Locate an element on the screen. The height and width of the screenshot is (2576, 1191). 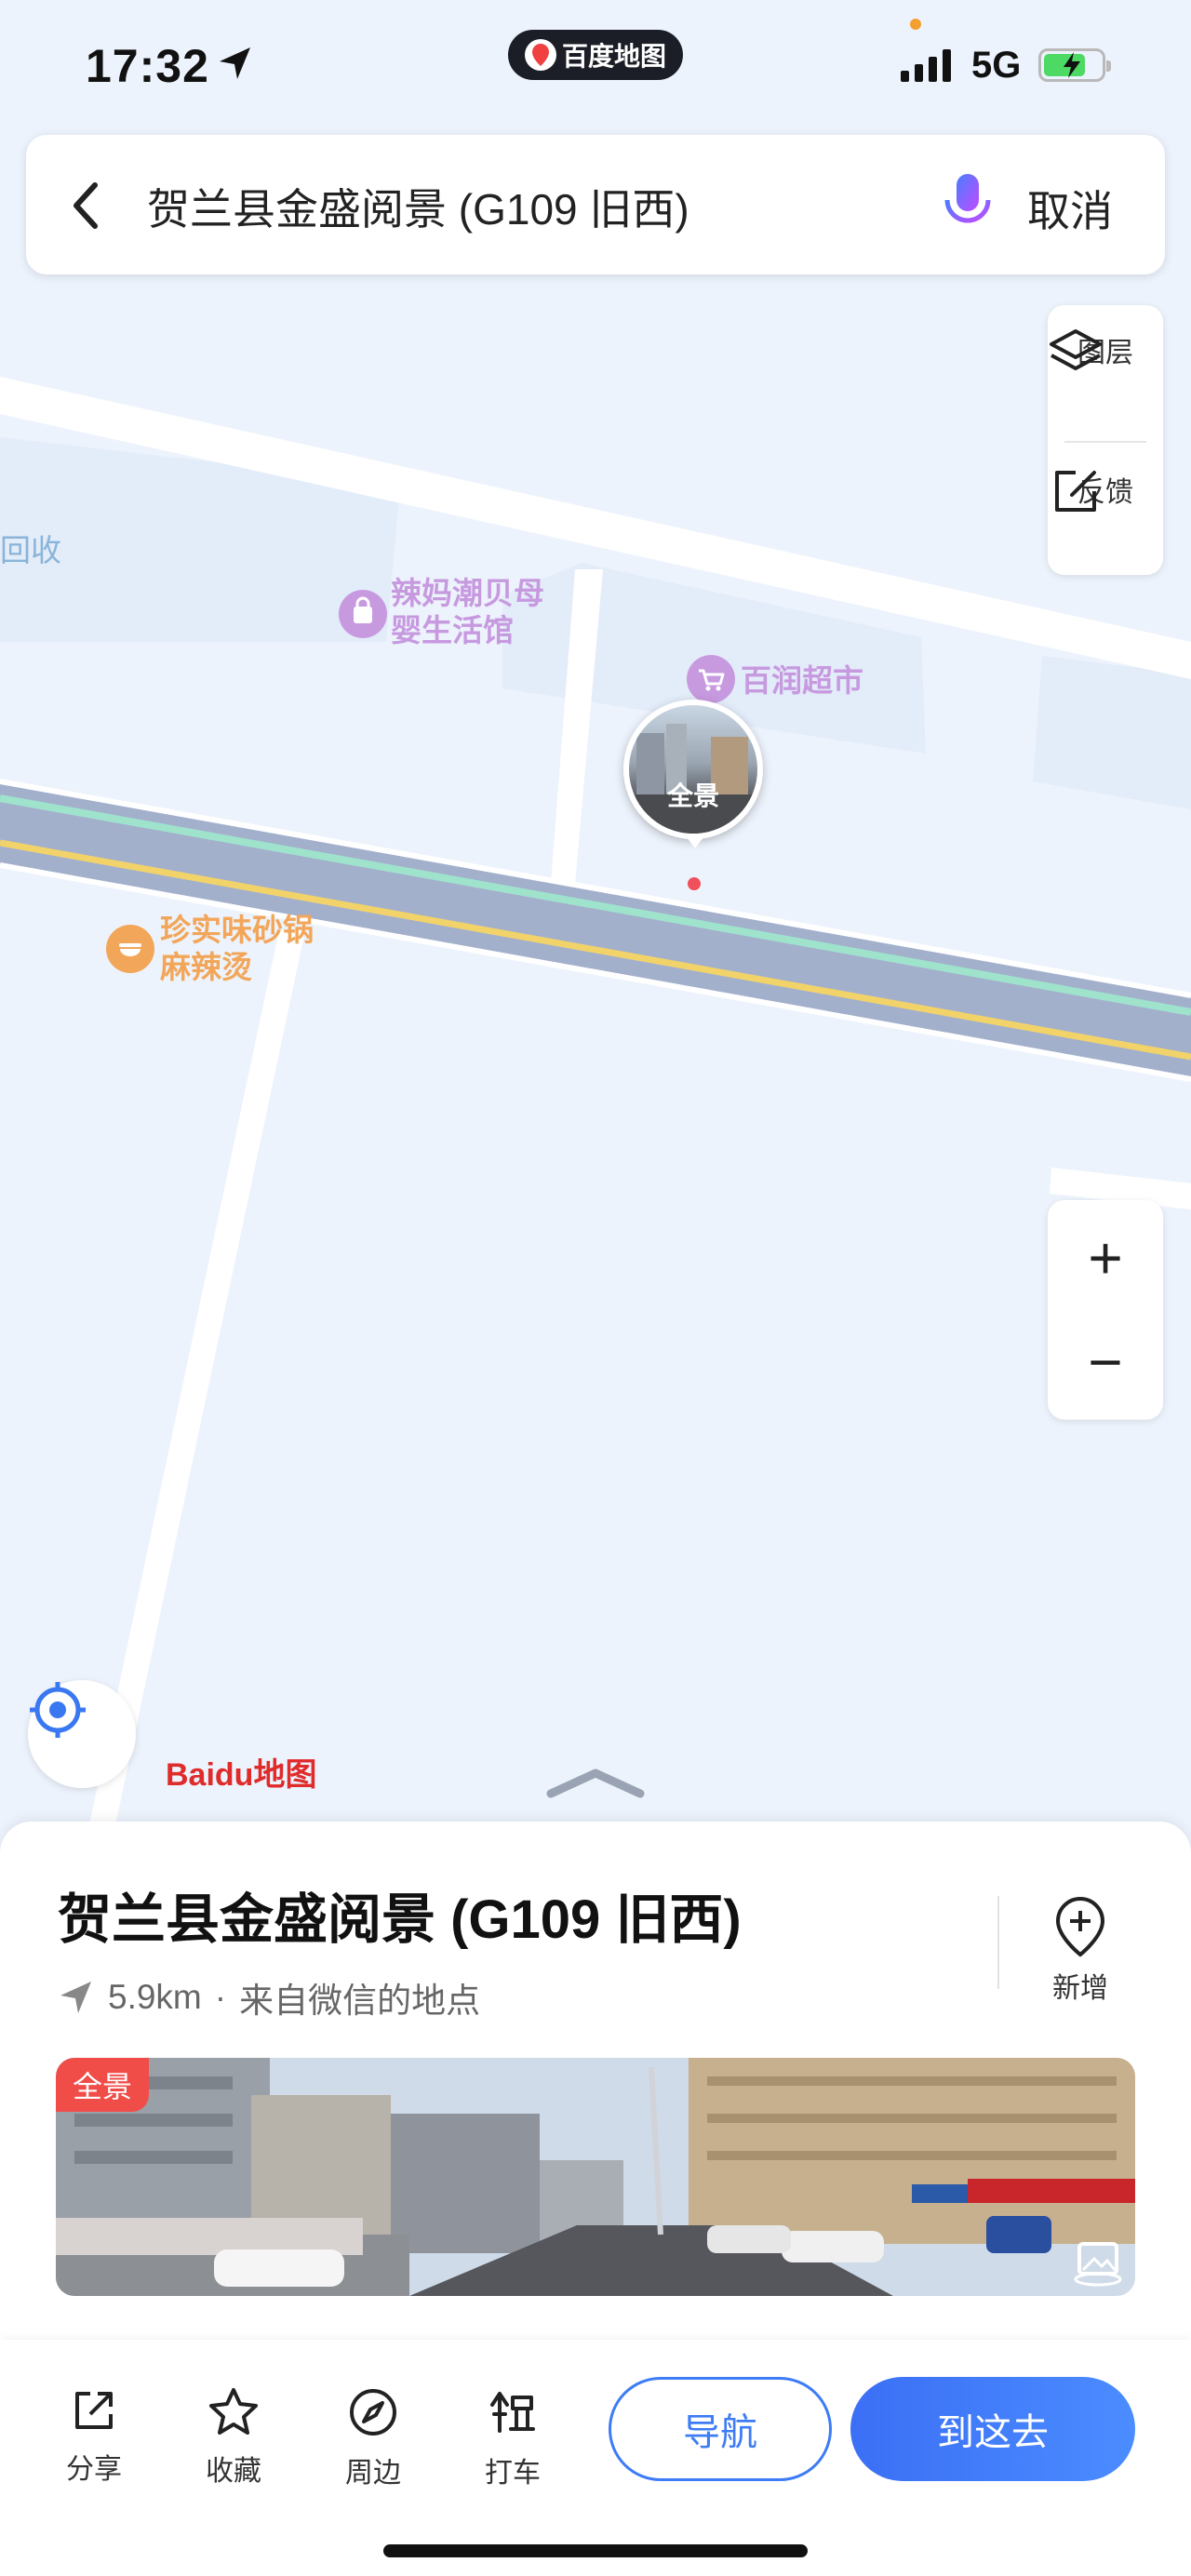
nearby-label: 周边 is located at coordinates (373, 2473).